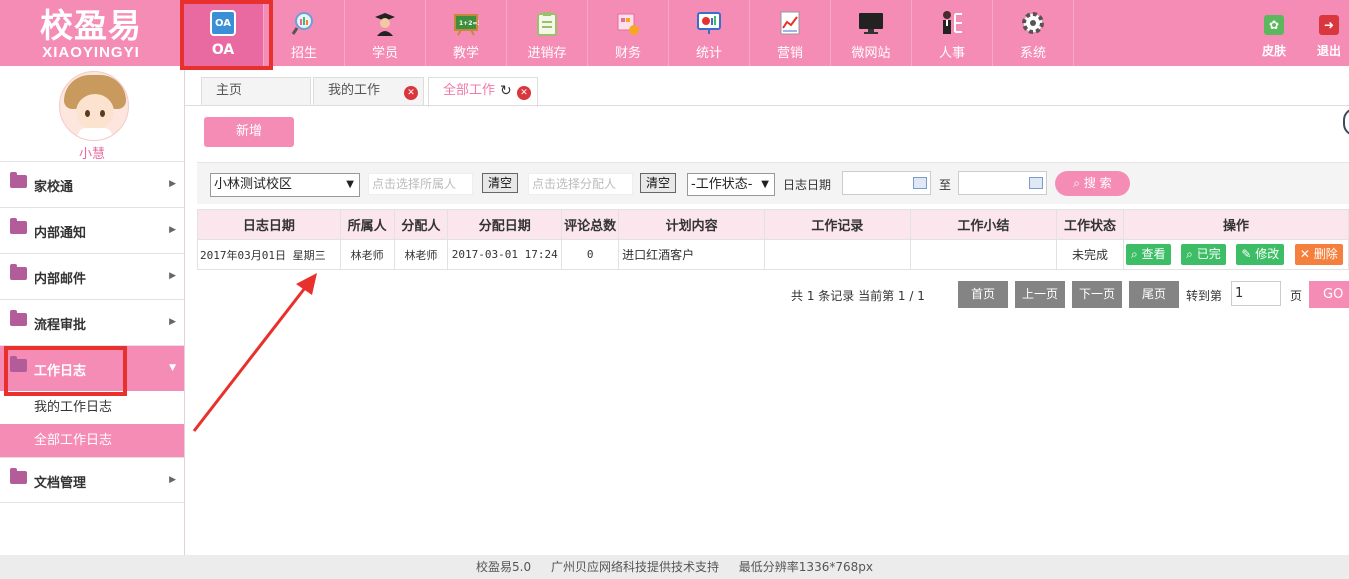 This screenshot has width=1349, height=579. I want to click on page-number-input: 1, so click(1256, 293).